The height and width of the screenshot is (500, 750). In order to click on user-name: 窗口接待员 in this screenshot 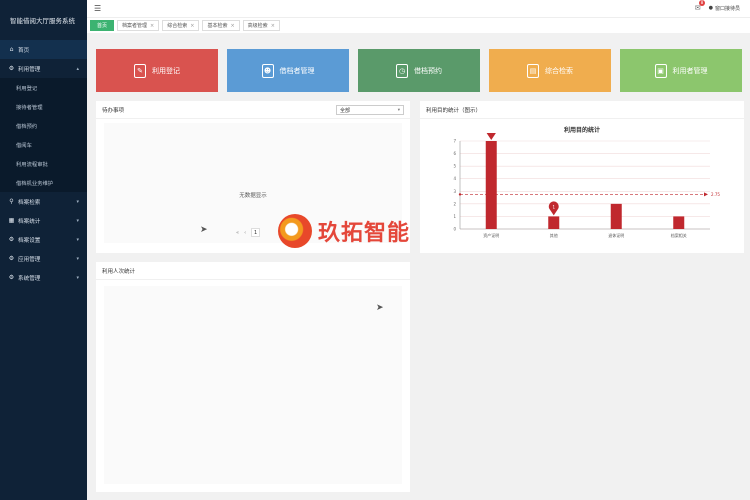, I will do `click(727, 8)`.